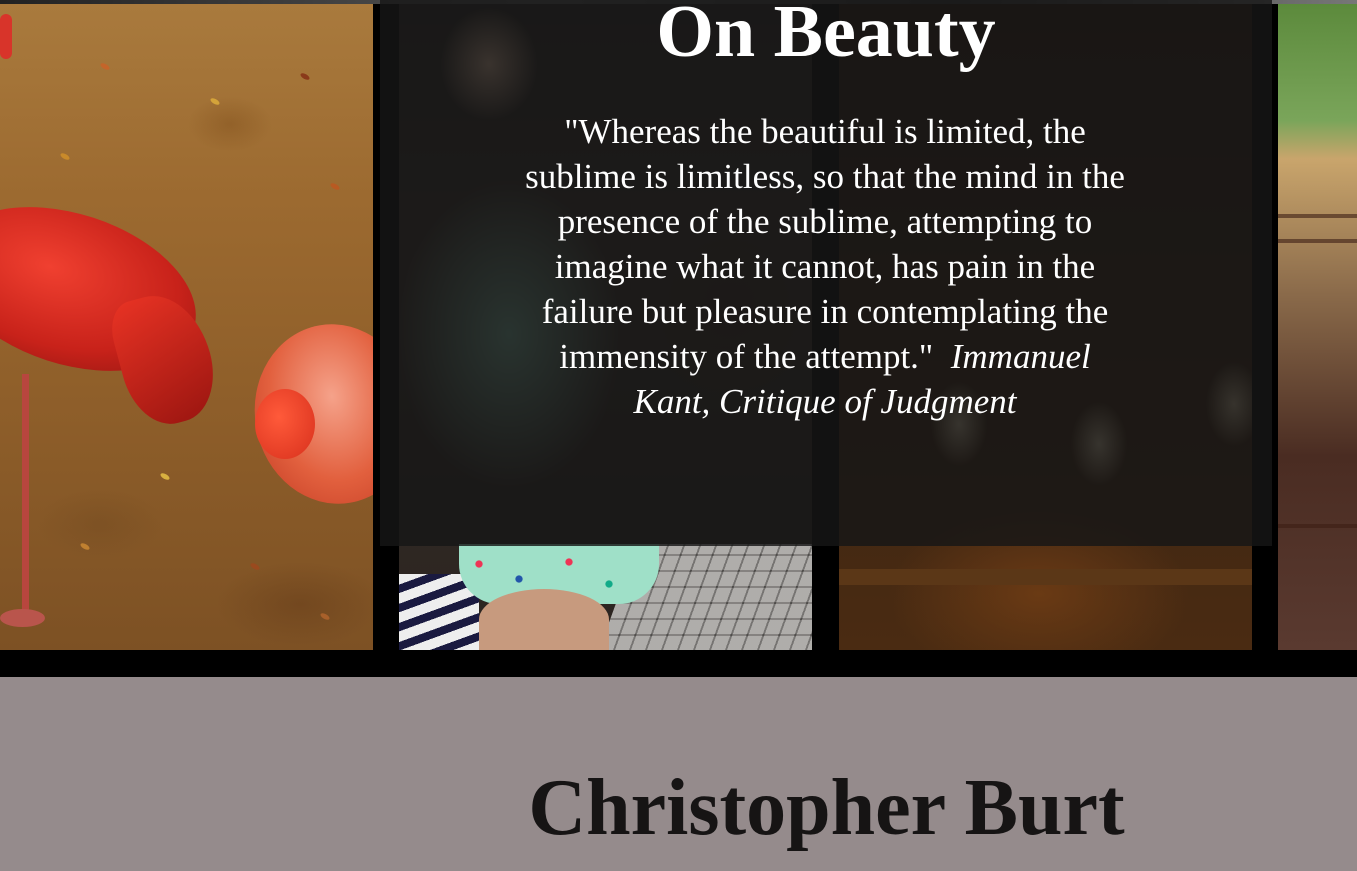 Image resolution: width=1357 pixels, height=871 pixels. Describe the element at coordinates (1317, 327) in the screenshot. I see `gallery-photo-right` at that location.